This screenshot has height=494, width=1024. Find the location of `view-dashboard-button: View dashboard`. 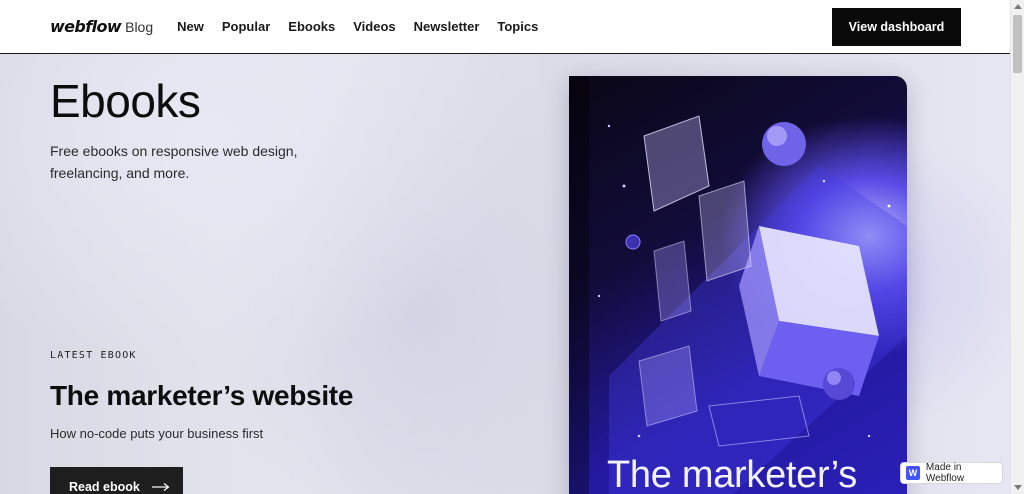

view-dashboard-button: View dashboard is located at coordinates (896, 27).